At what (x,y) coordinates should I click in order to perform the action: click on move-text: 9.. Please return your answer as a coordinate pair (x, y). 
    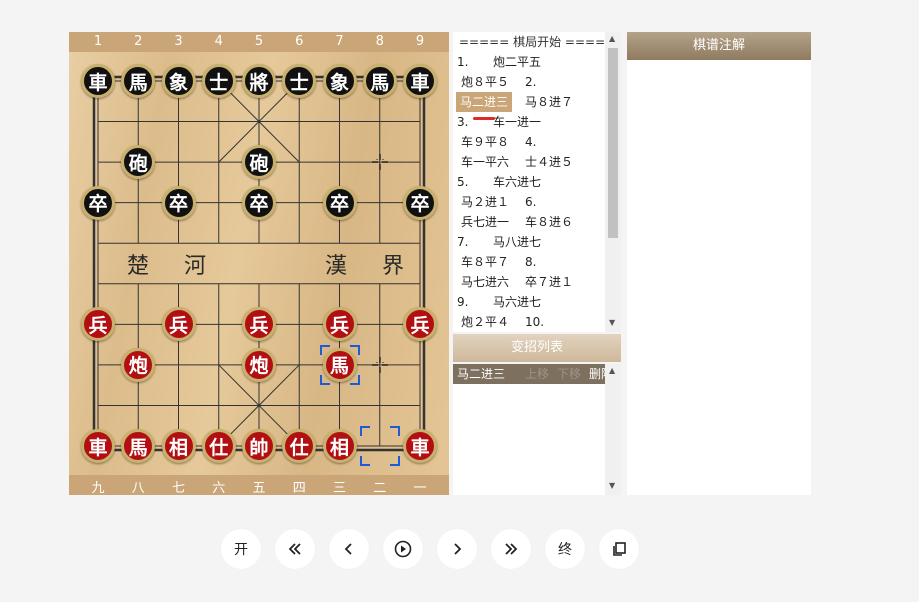
    Looking at the image, I should click on (462, 302).